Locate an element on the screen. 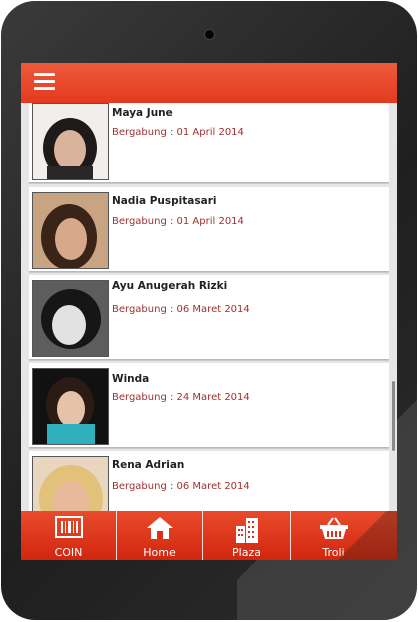  join-date: Bergabung : 24 Maret 2014 is located at coordinates (181, 397).